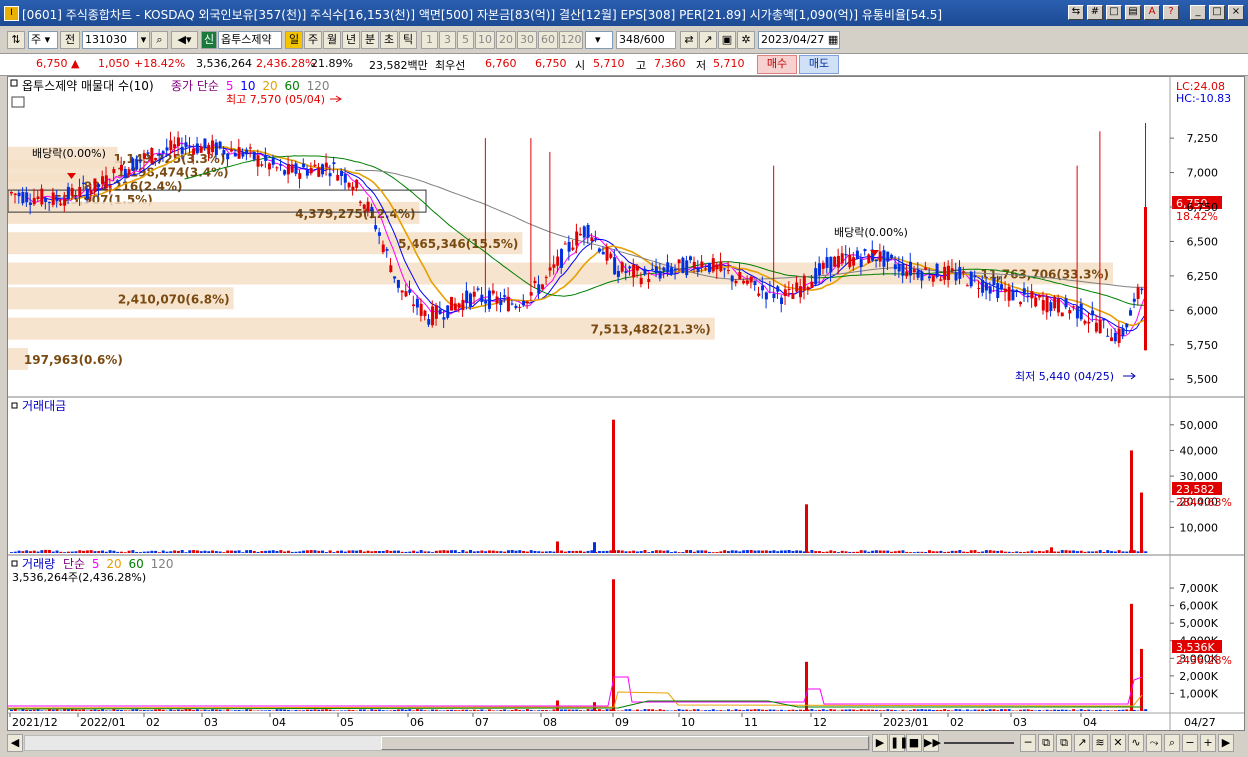  Describe the element at coordinates (294, 40) in the screenshot. I see `period-day: 일` at that location.